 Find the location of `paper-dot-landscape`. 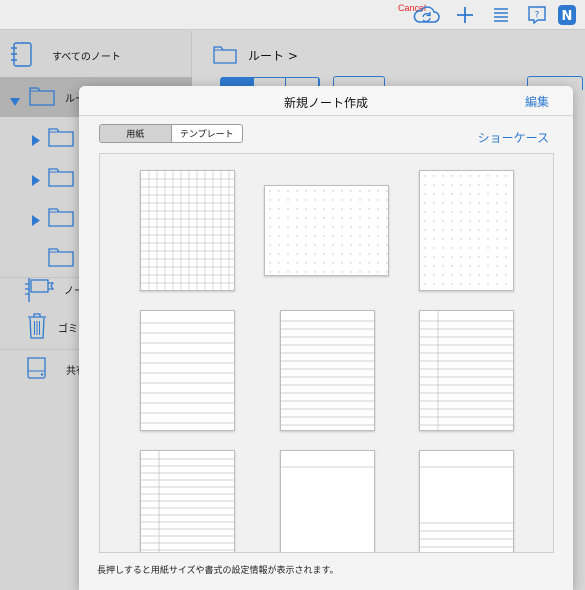

paper-dot-landscape is located at coordinates (326, 230).